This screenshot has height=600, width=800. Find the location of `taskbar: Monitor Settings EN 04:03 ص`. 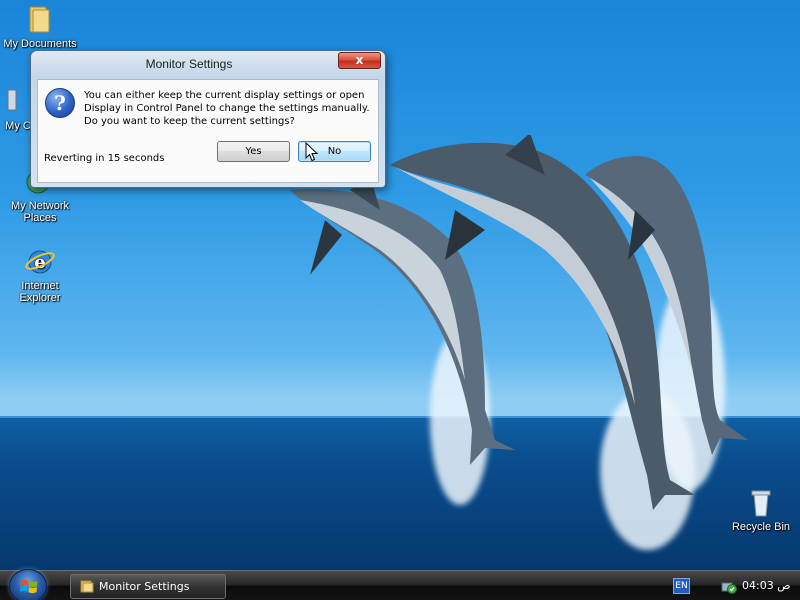

taskbar: Monitor Settings EN 04:03 ص is located at coordinates (400, 584).